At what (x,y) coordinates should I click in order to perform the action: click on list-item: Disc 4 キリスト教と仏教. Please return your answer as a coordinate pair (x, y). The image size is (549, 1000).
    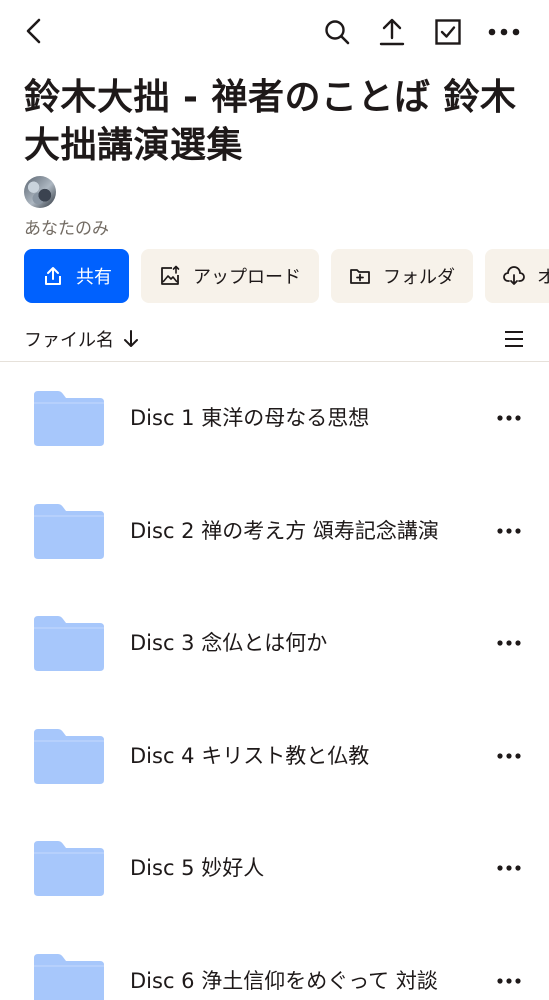
    Looking at the image, I should click on (274, 756).